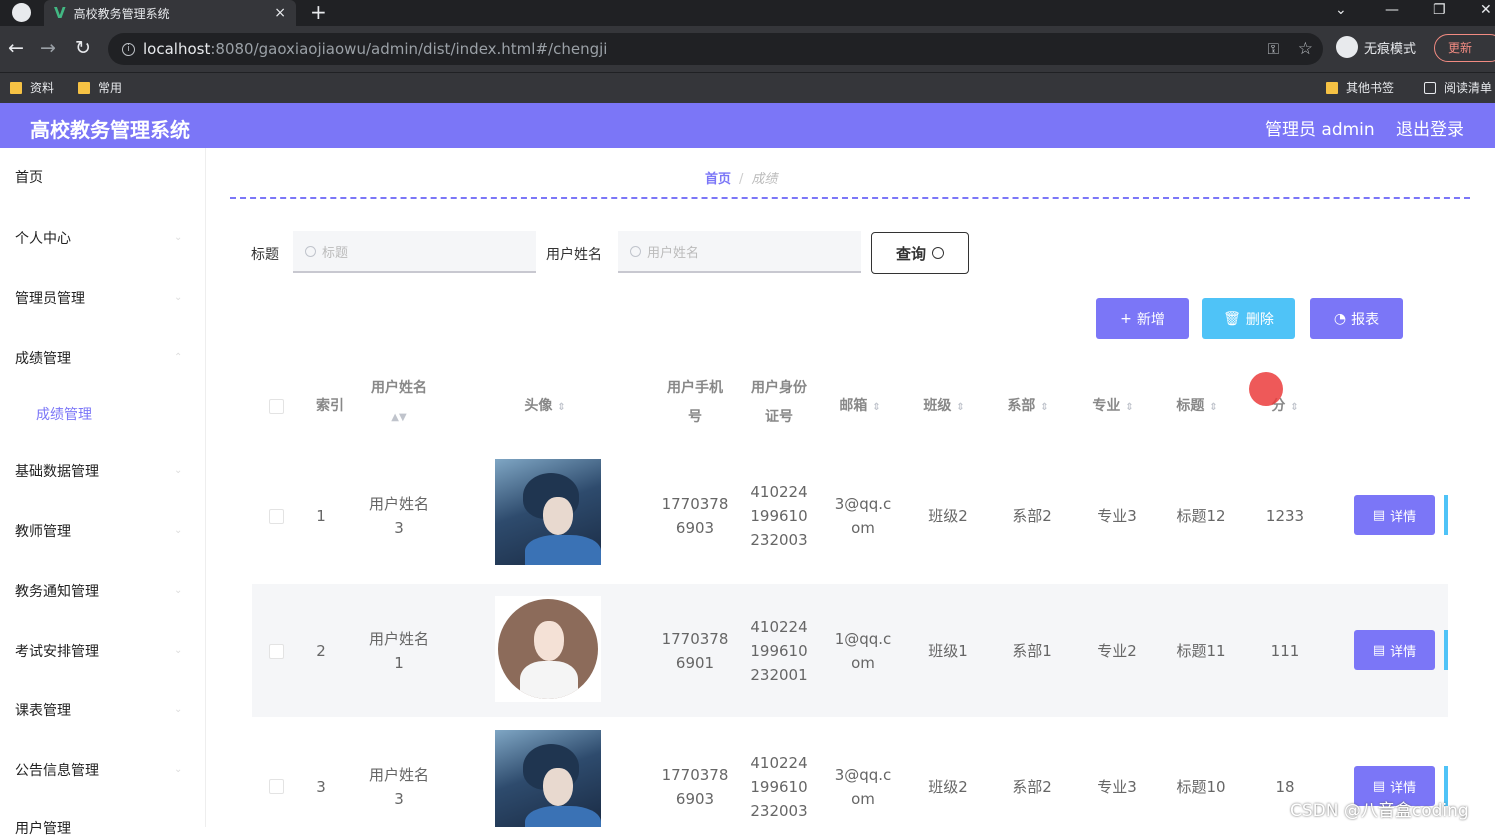  What do you see at coordinates (399, 417) in the screenshot?
I see `sort-icon: ▲▼` at bounding box center [399, 417].